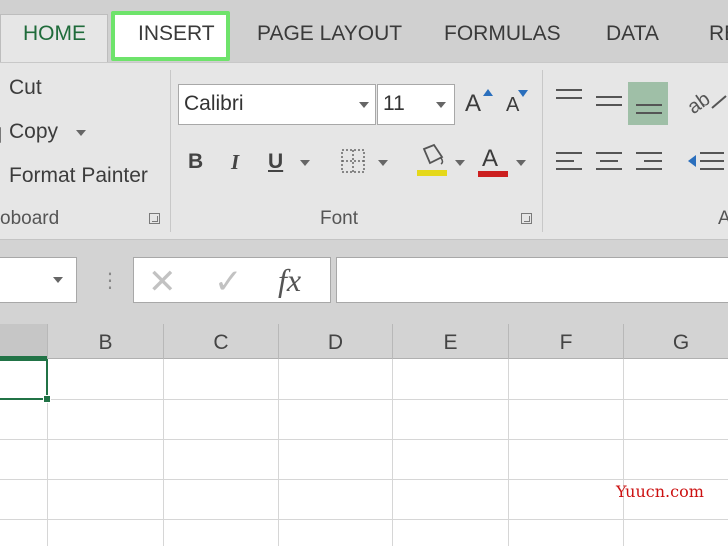  What do you see at coordinates (473, 103) in the screenshot?
I see `grow-font-icon: A` at bounding box center [473, 103].